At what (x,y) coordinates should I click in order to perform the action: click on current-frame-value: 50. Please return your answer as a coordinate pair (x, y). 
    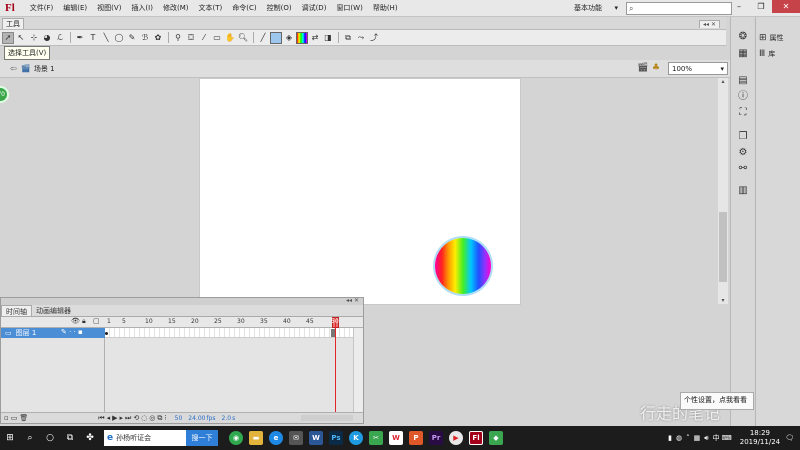
    Looking at the image, I should click on (179, 418).